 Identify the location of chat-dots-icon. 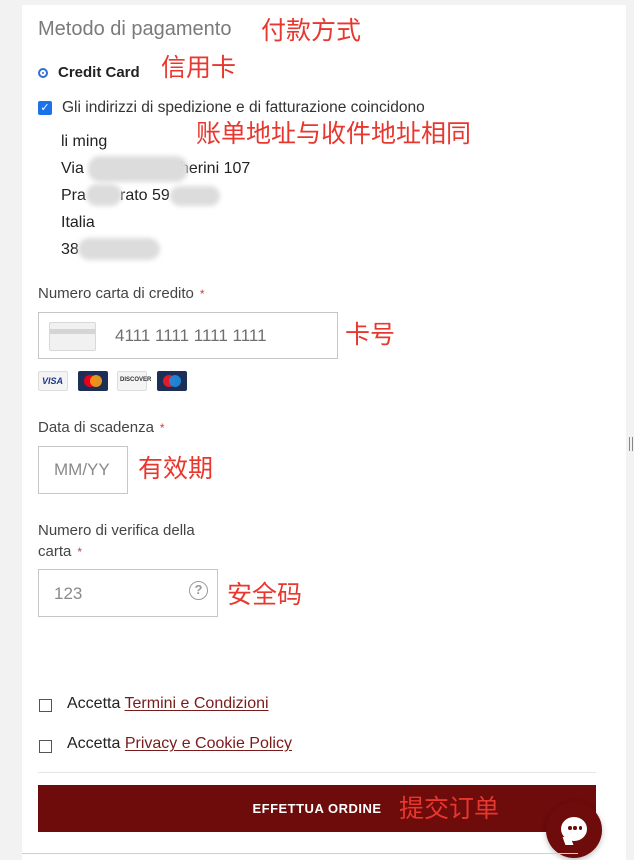
(575, 828).